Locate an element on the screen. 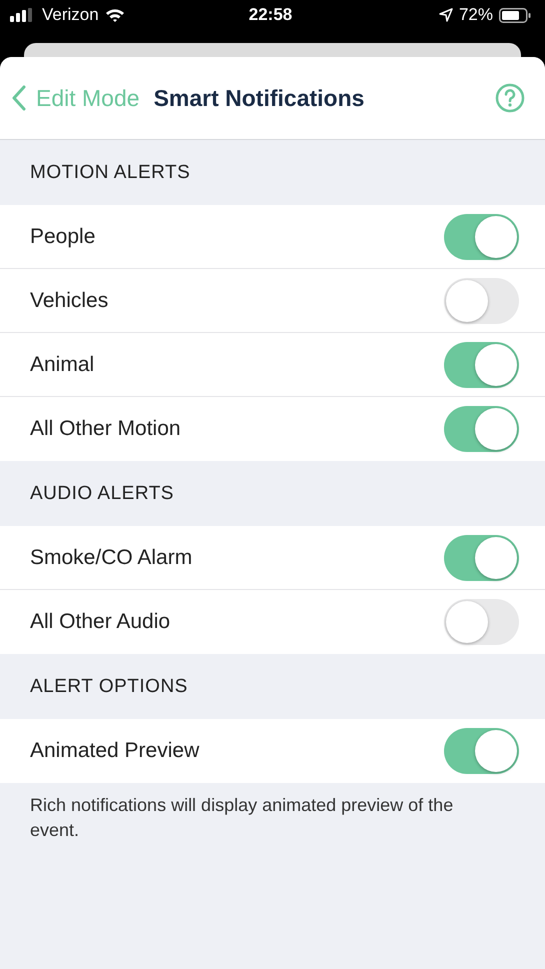 The image size is (545, 969). setting-label: Animated Preview is located at coordinates (115, 751).